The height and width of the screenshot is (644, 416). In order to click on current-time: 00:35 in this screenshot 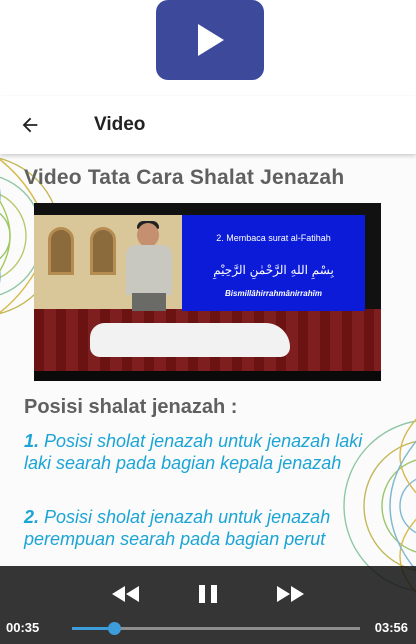, I will do `click(23, 627)`.